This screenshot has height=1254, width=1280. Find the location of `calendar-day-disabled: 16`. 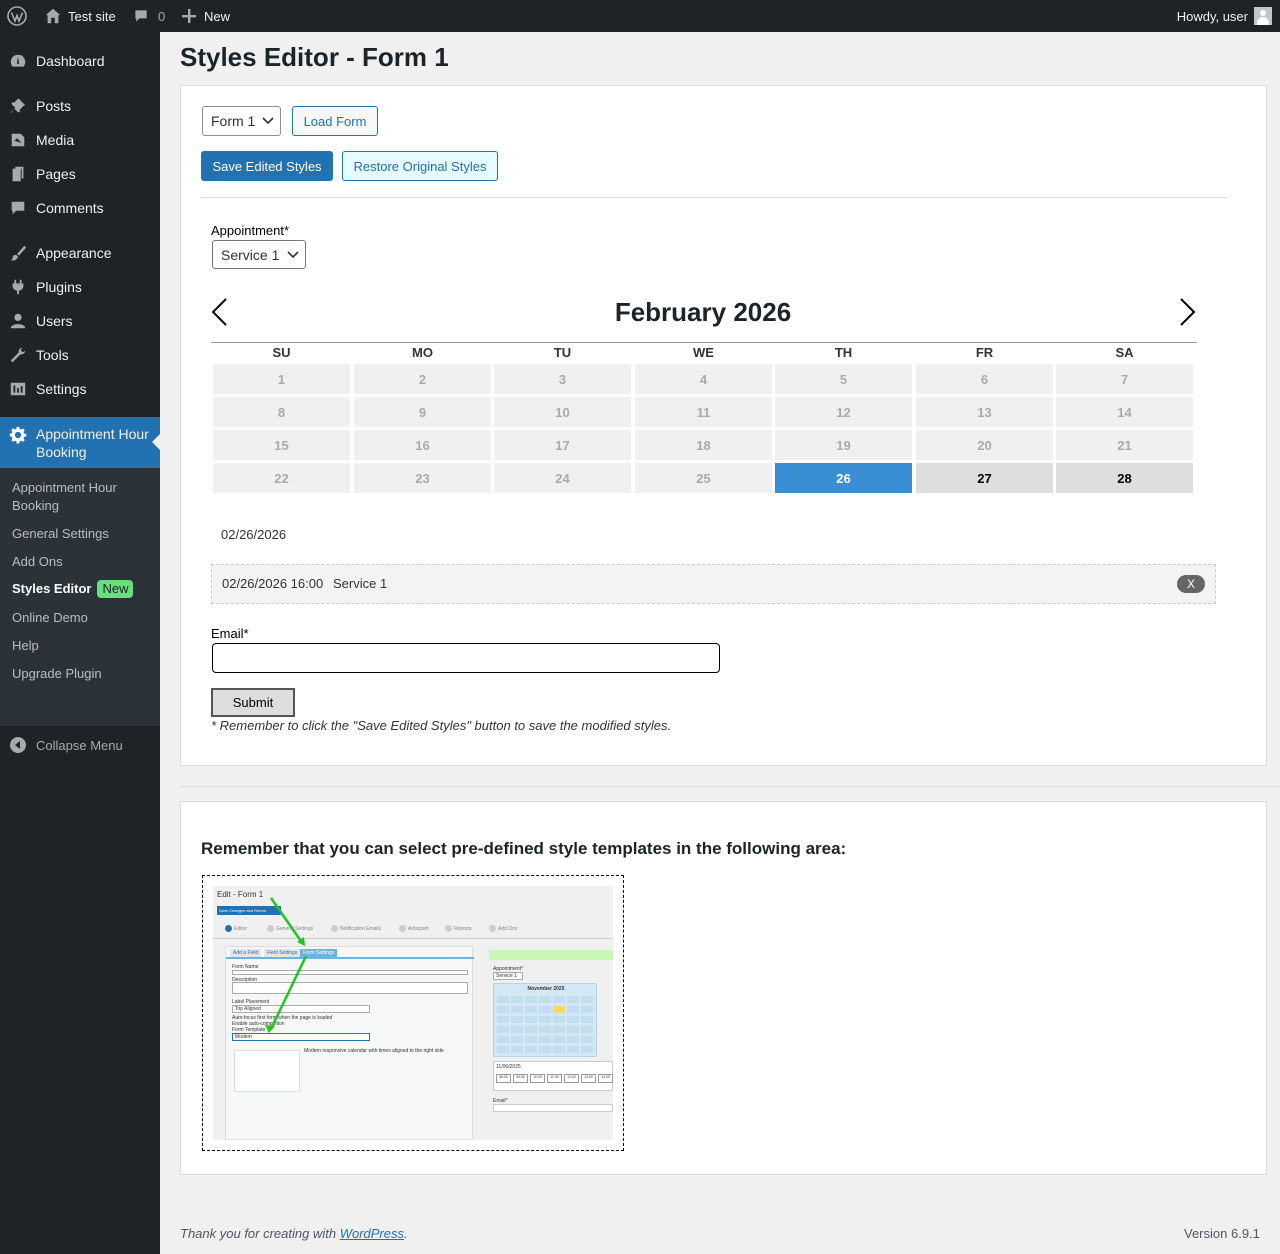

calendar-day-disabled: 16 is located at coordinates (422, 445).